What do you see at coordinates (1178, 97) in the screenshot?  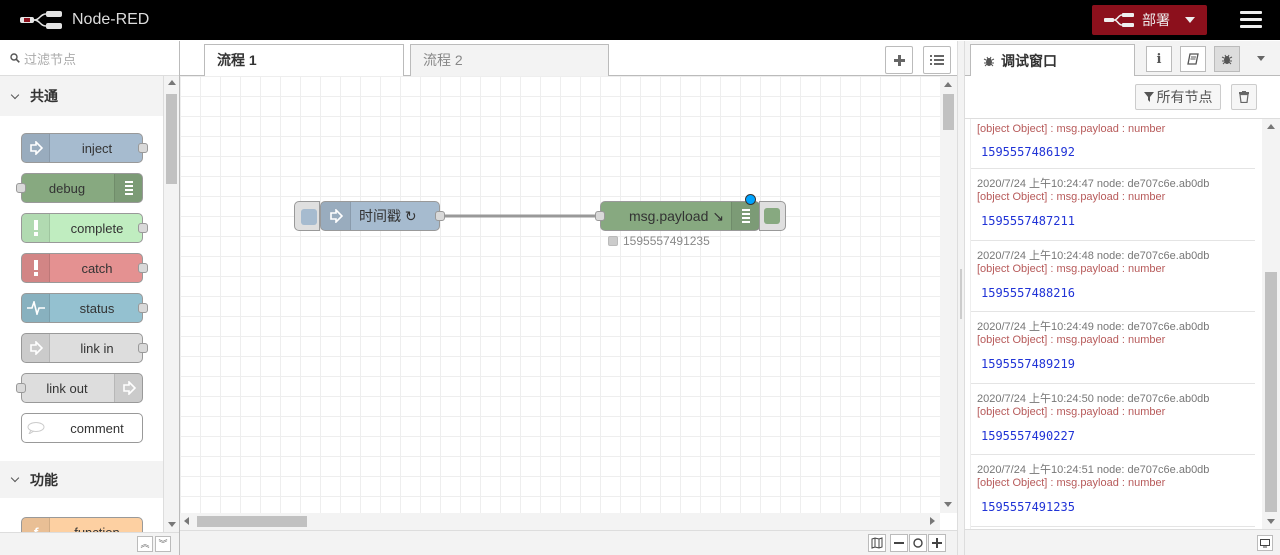 I see `filter-nodes-button: 所有节点` at bounding box center [1178, 97].